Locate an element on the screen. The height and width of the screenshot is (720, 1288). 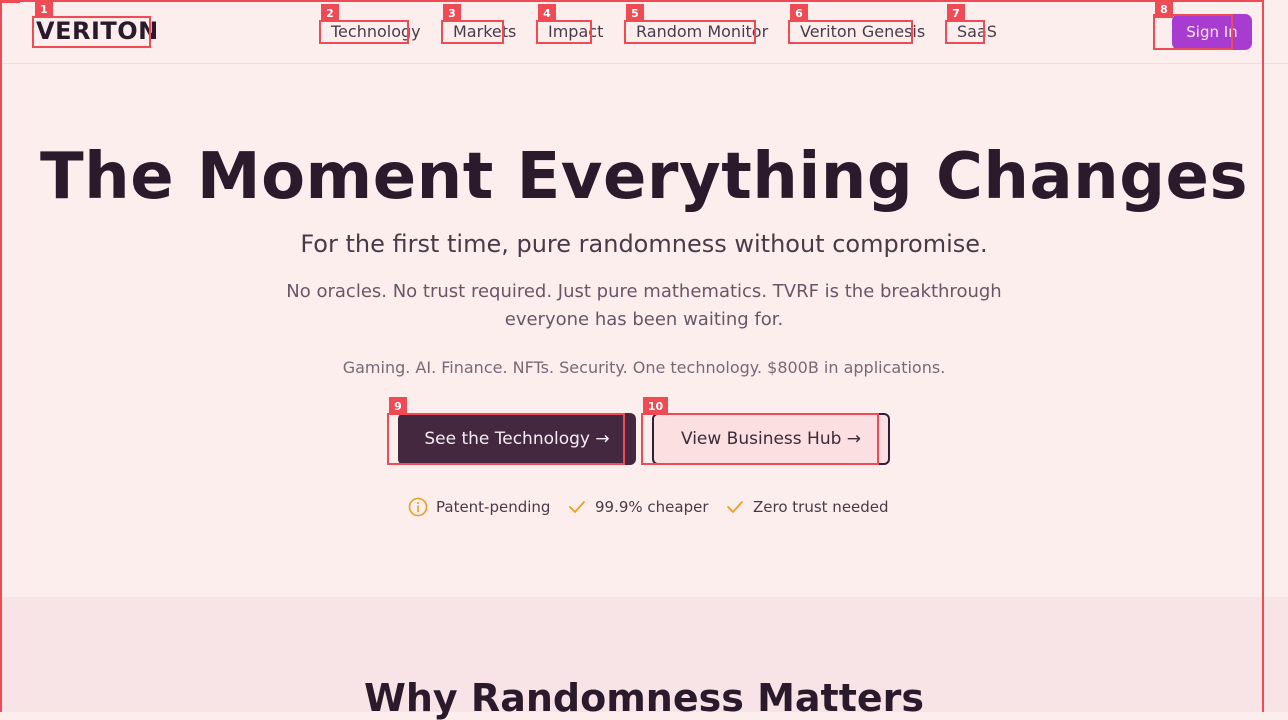
annotation-tag: 1 is located at coordinates (44, 9).